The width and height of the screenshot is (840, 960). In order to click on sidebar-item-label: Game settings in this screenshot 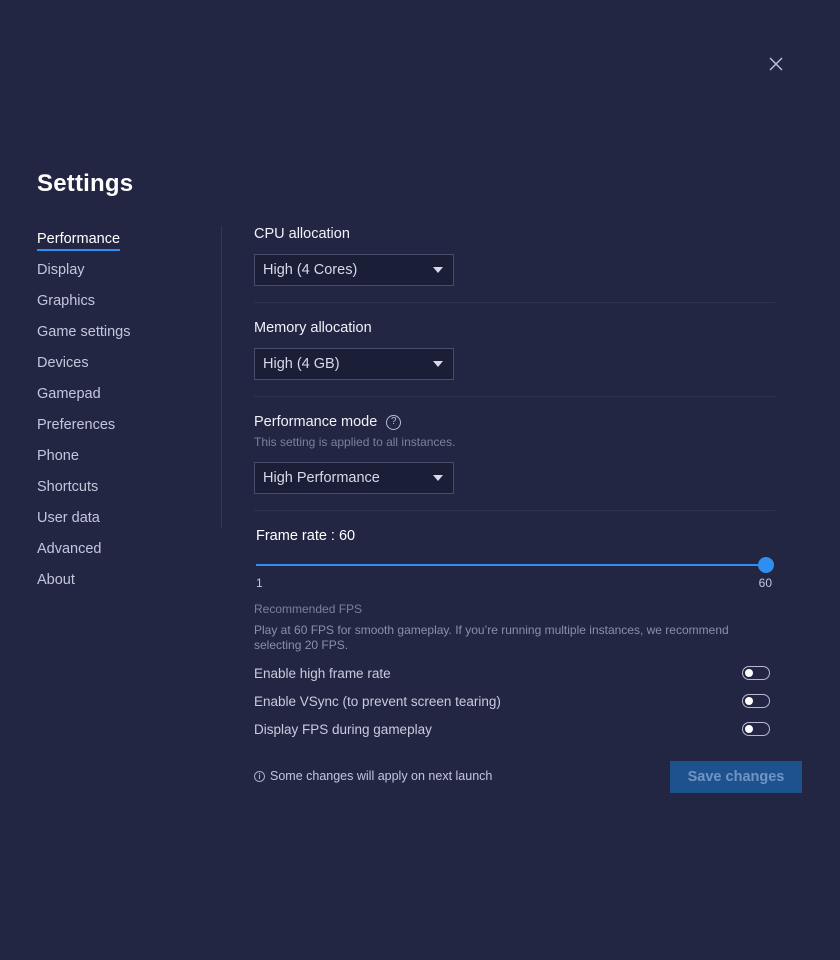, I will do `click(84, 332)`.